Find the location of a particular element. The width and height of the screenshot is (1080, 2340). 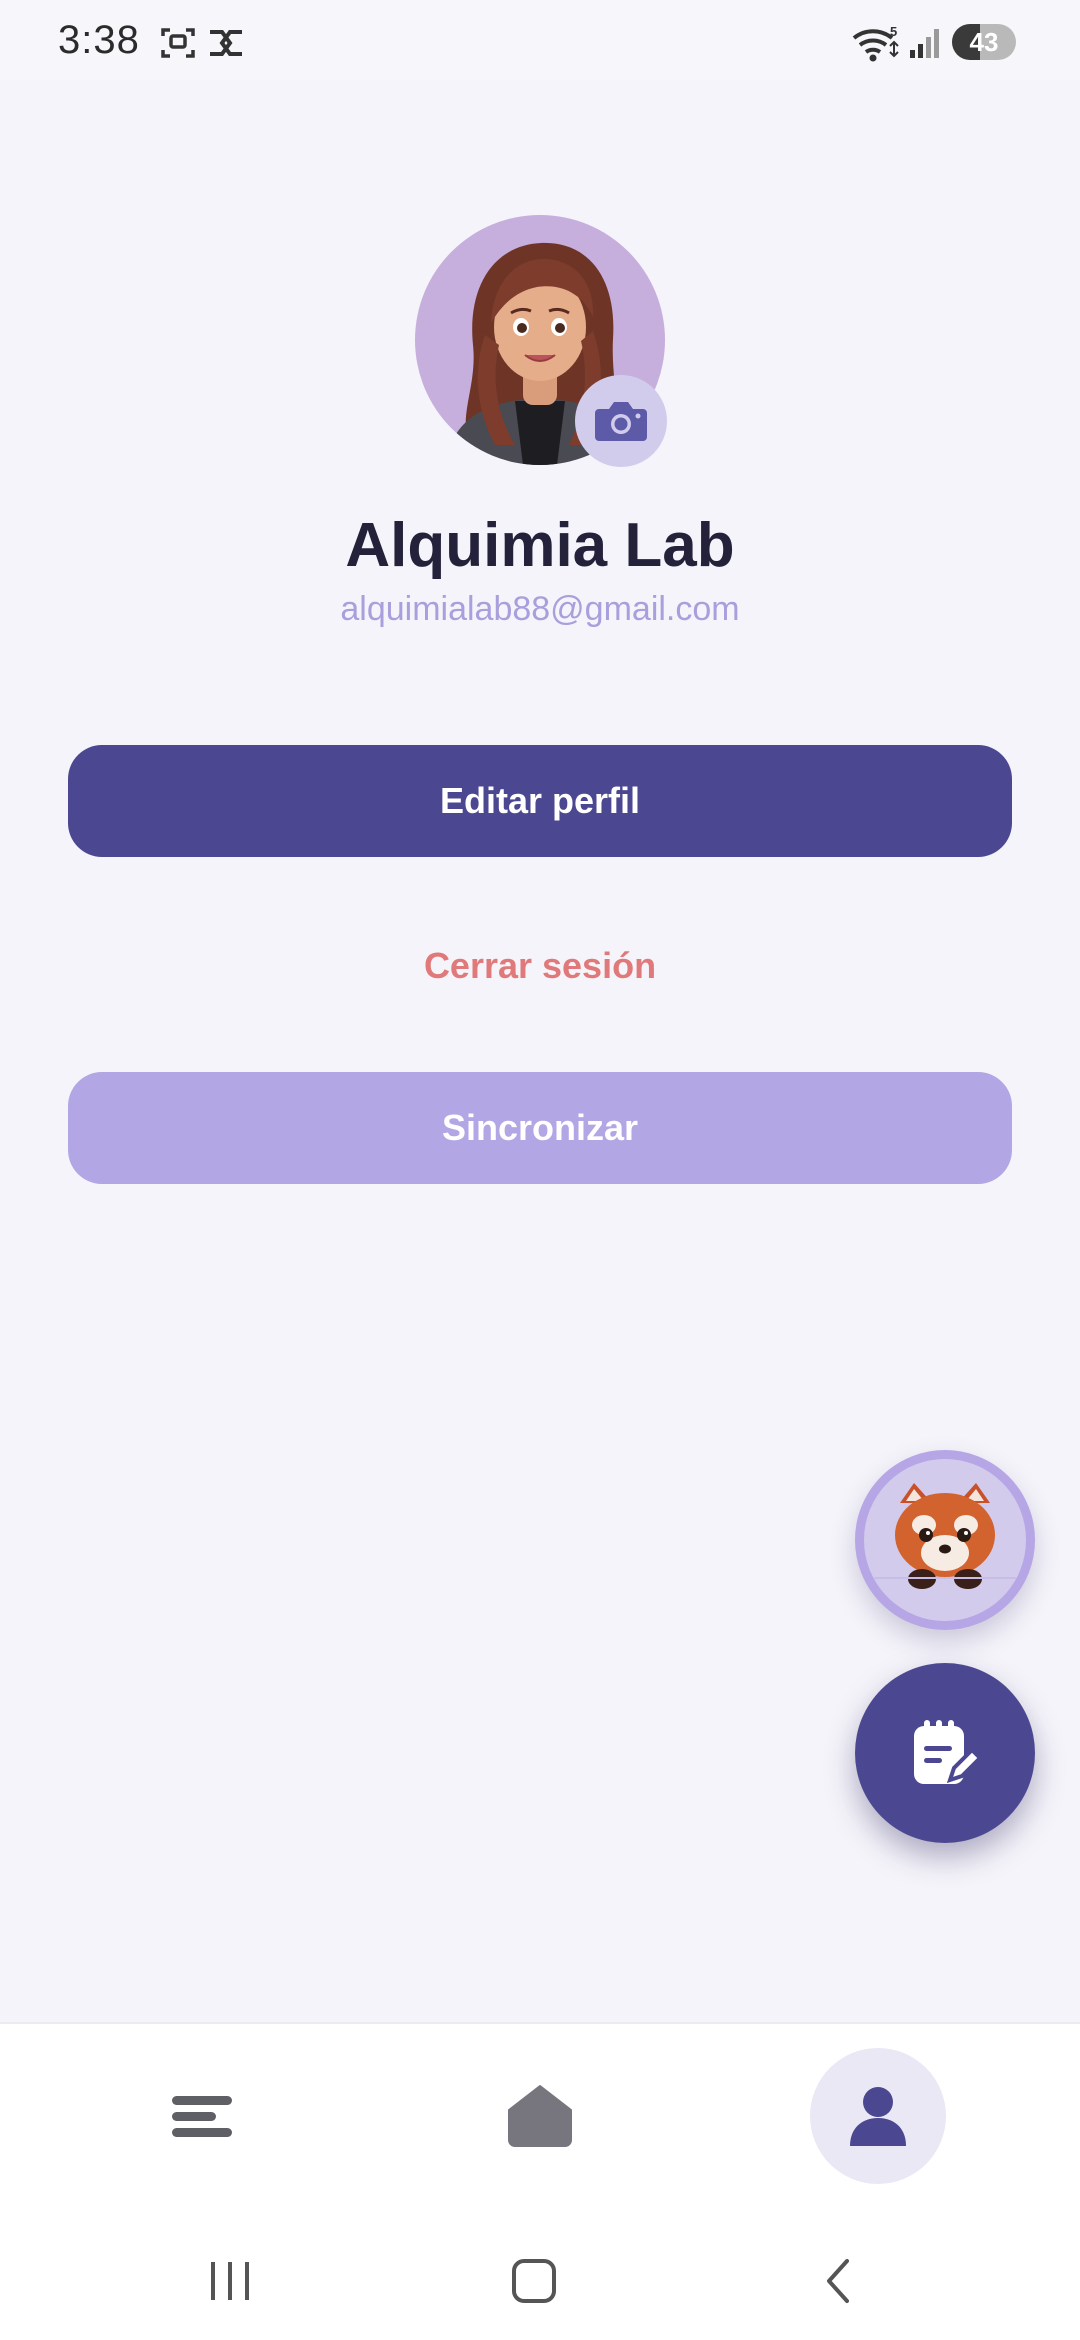

notes-edit-icon is located at coordinates (947, 1752).